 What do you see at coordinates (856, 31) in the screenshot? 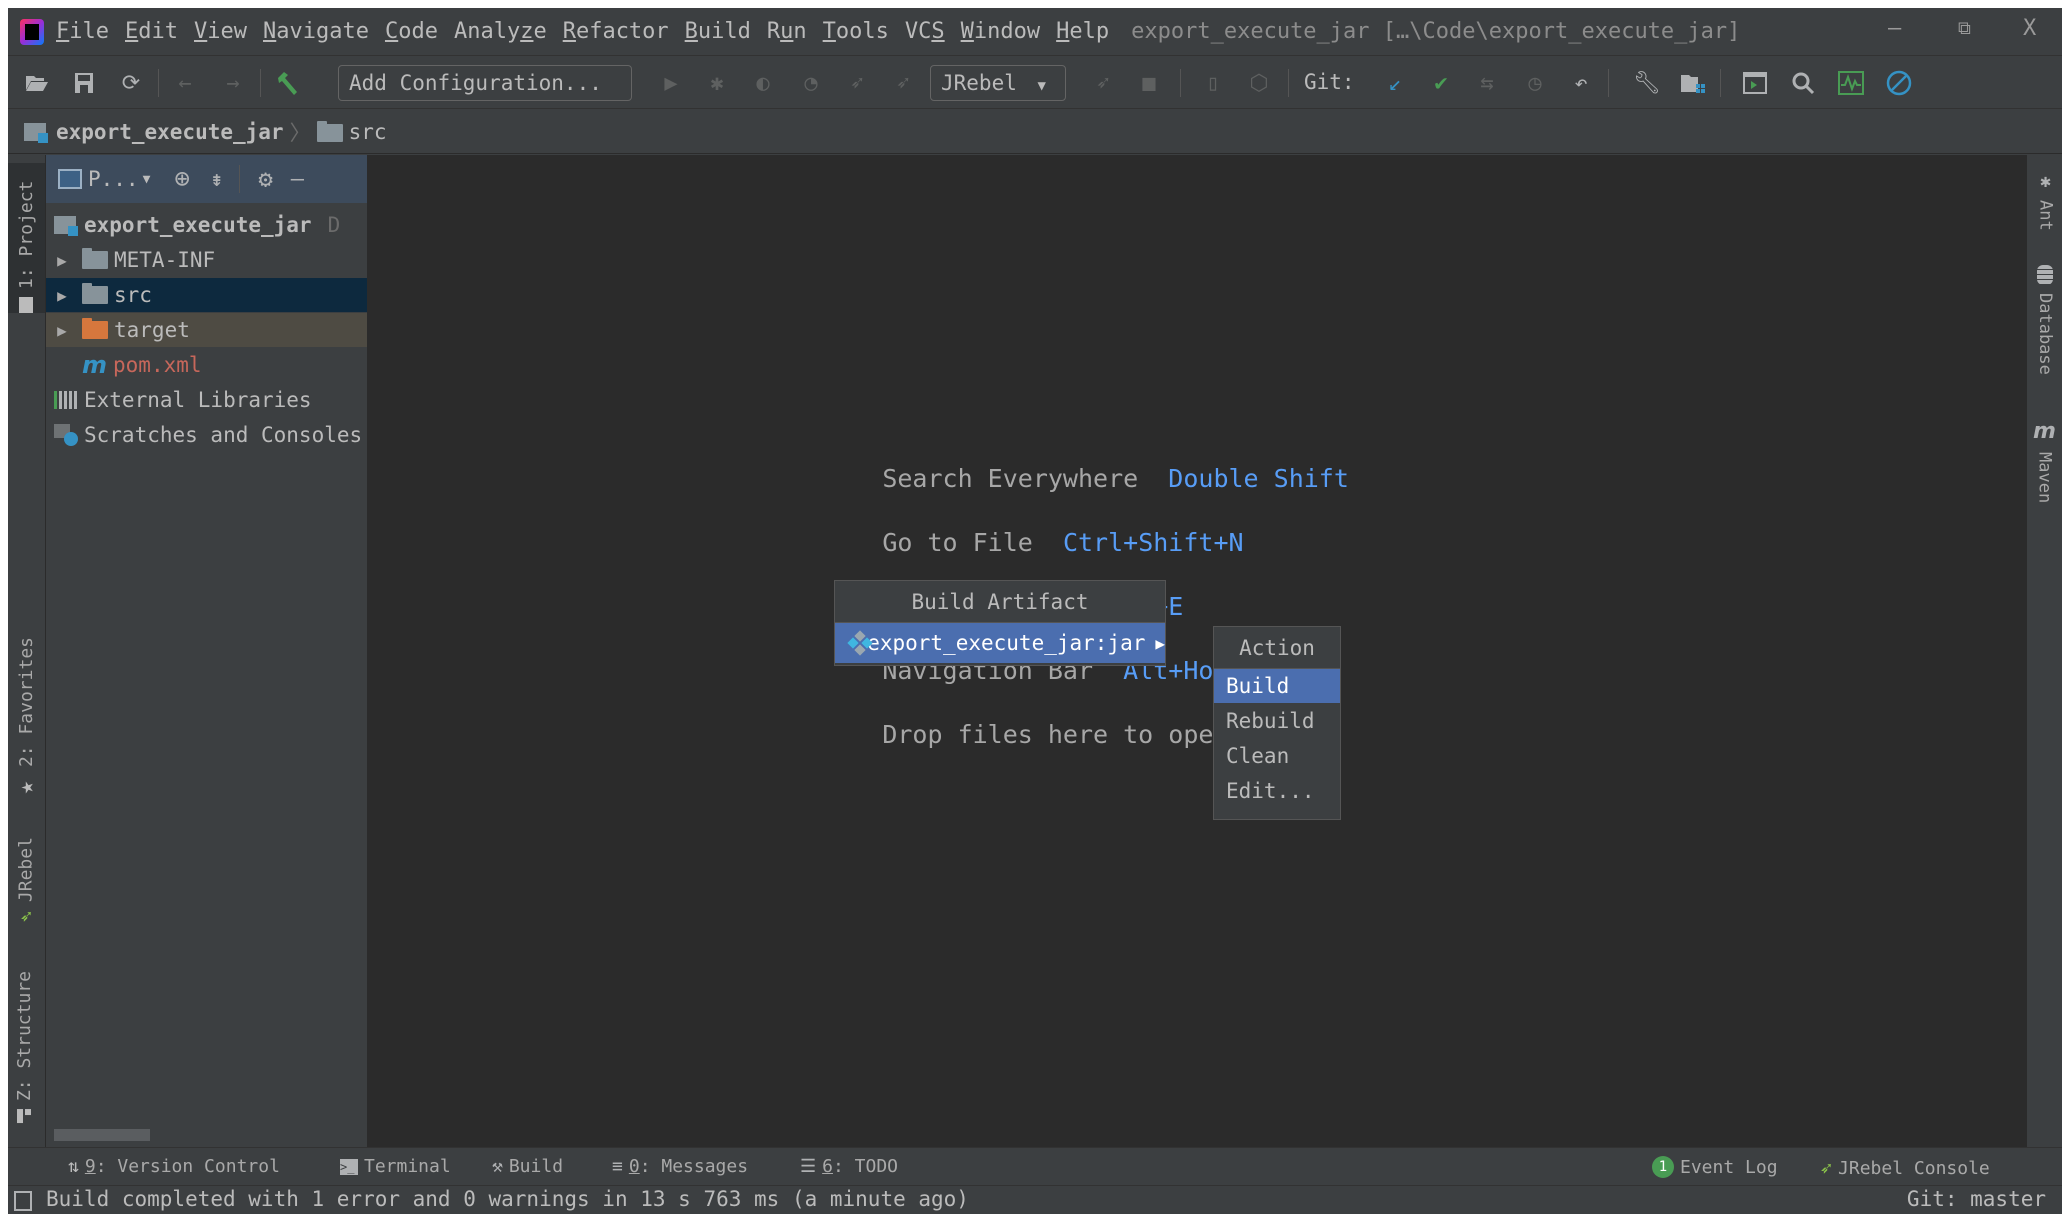
I see `menu-tools: Tools` at bounding box center [856, 31].